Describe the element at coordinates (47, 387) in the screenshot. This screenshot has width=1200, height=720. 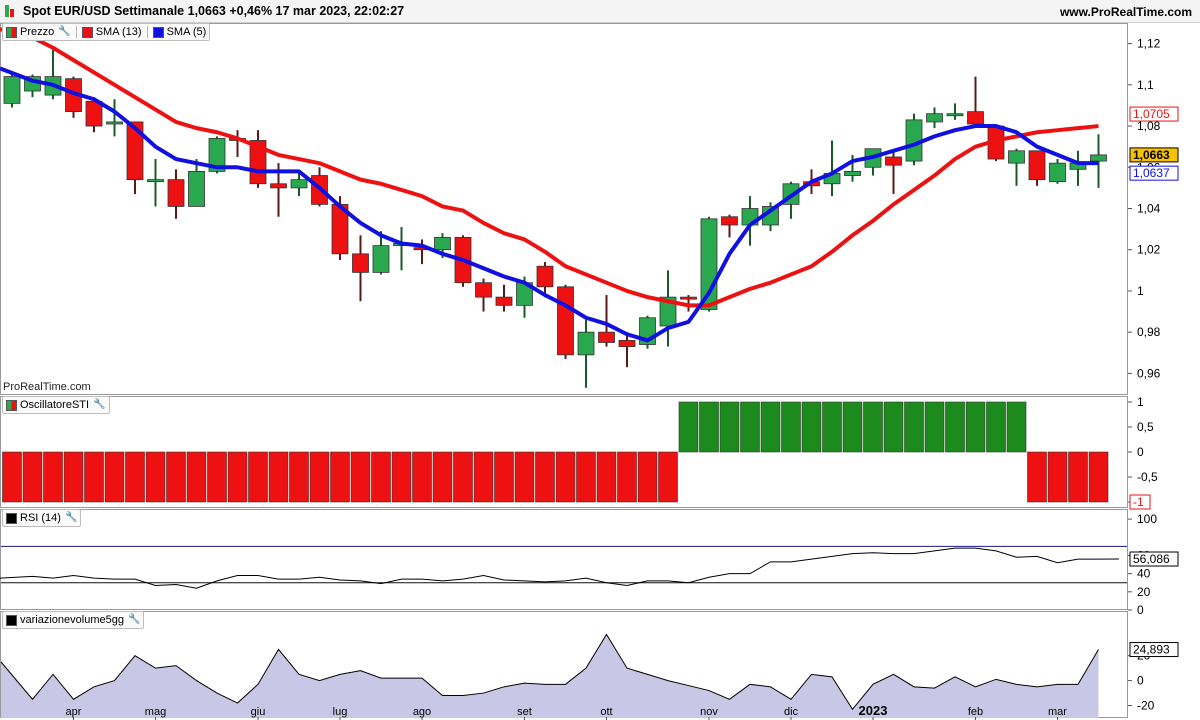
I see `watermark: ProRealTime.com` at that location.